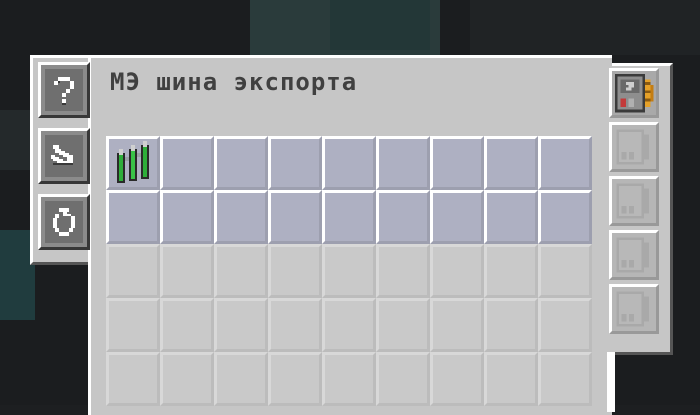 This screenshot has height=415, width=700. I want to click on help-button, so click(64, 90).